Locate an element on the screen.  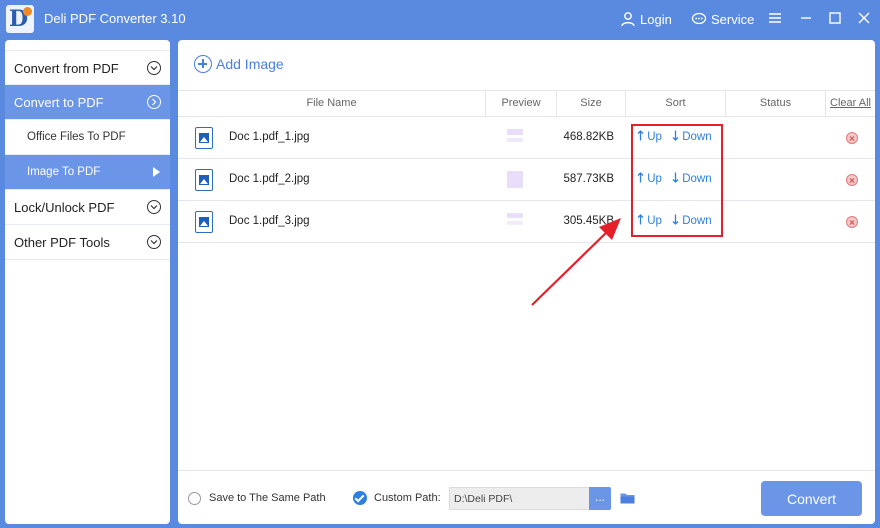
table-row: Doc 1.pdf_2.jpg 587.73KB Up Down is located at coordinates (526, 180).